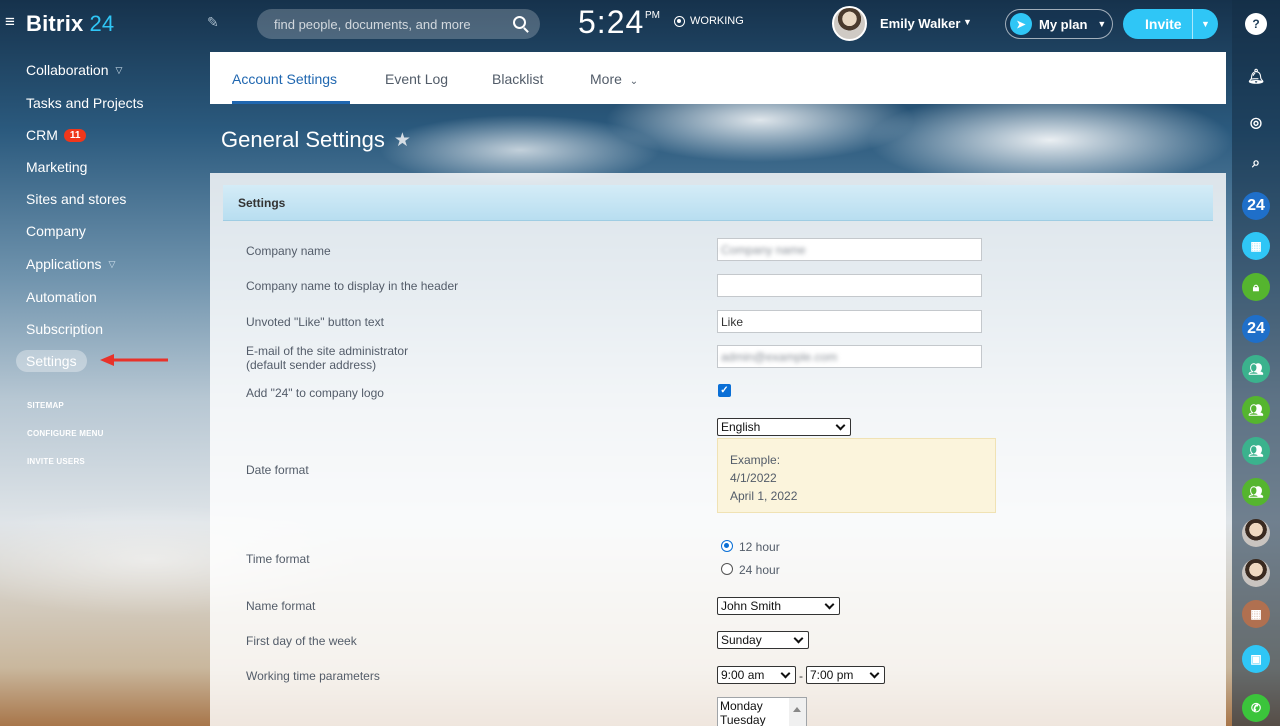 The height and width of the screenshot is (726, 1280). Describe the element at coordinates (389, 24) in the screenshot. I see `search-input` at that location.